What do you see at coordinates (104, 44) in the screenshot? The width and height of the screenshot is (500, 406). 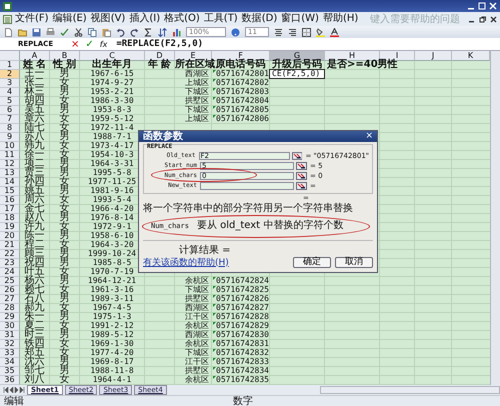 I see `formula-bar-button: fx` at bounding box center [104, 44].